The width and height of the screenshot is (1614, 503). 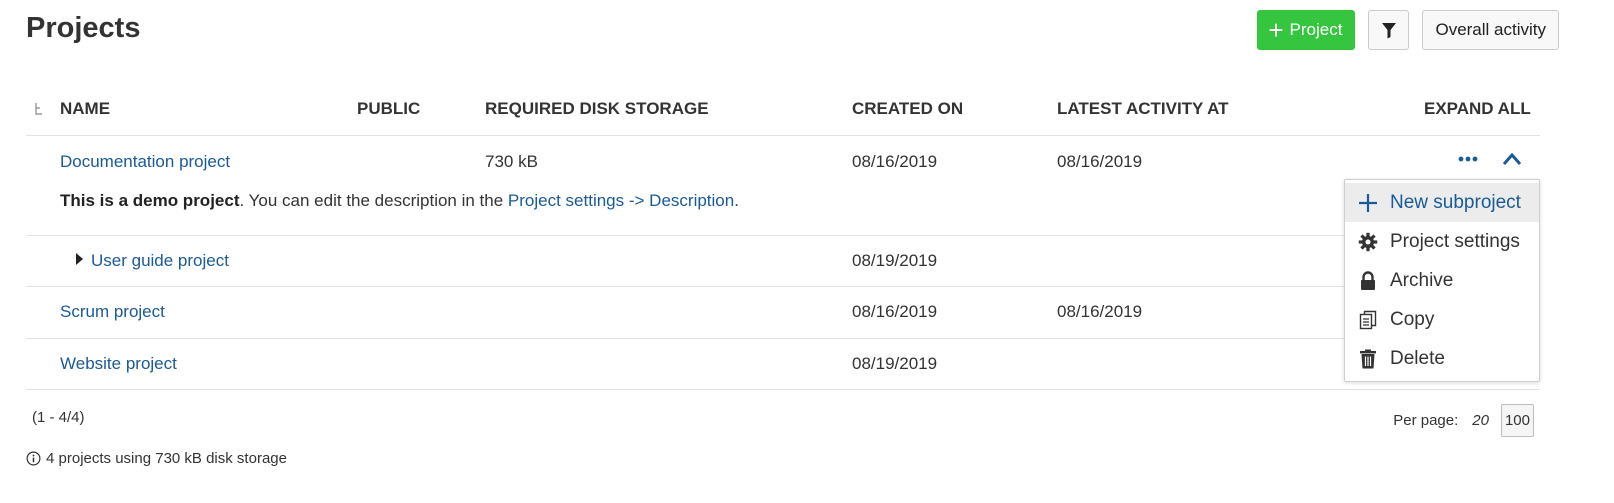 I want to click on menu-item-delete: Delete, so click(x=1442, y=358).